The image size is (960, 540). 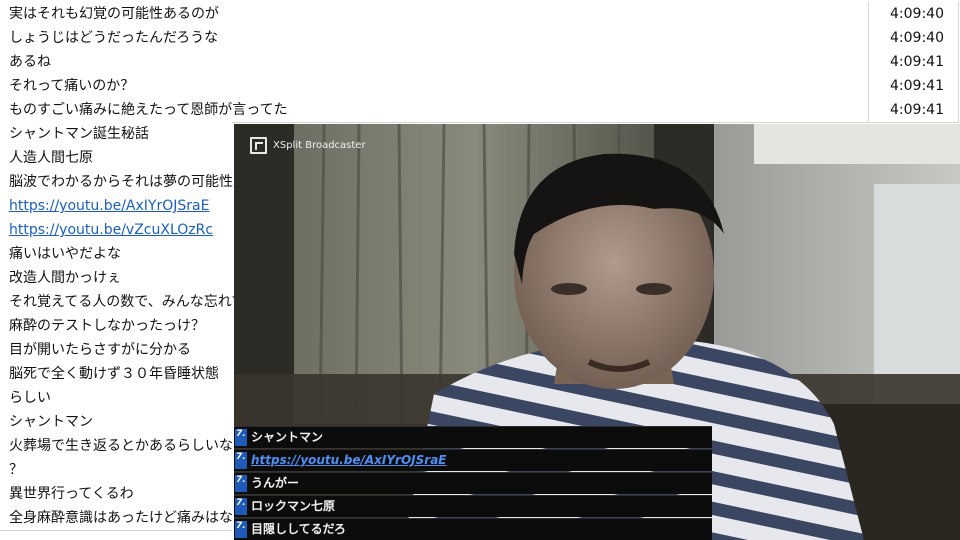 I want to click on comment-row: 実はそれも幻覚の可能性あるのが 4:09:40, so click(x=479, y=14).